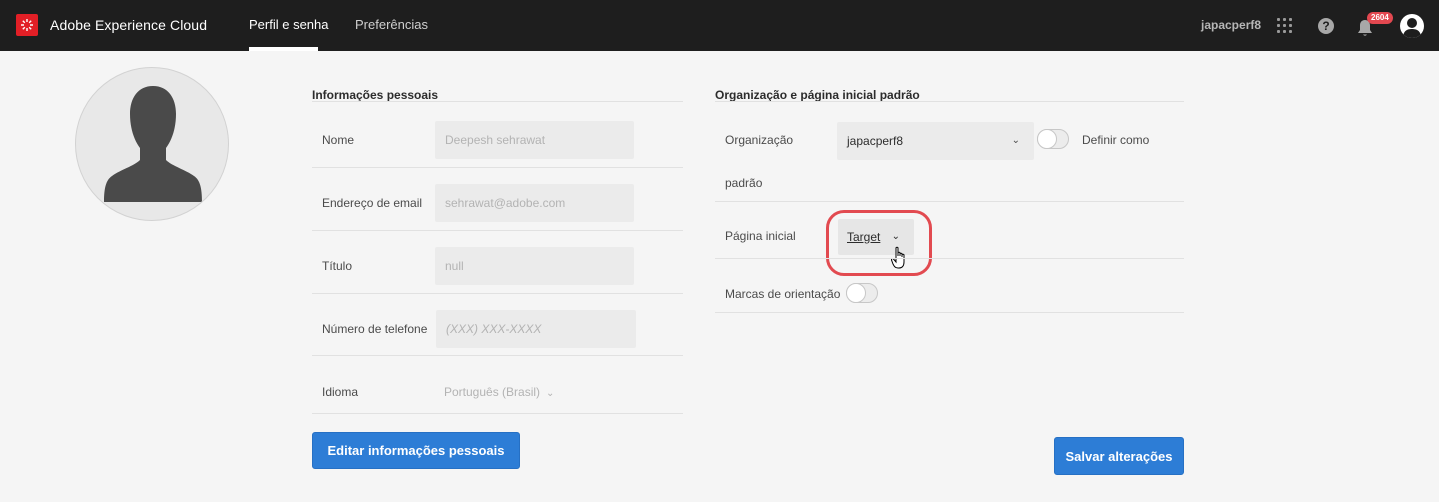 The width and height of the screenshot is (1439, 502). Describe the element at coordinates (1285, 26) in the screenshot. I see `apps-grid-icon` at that location.